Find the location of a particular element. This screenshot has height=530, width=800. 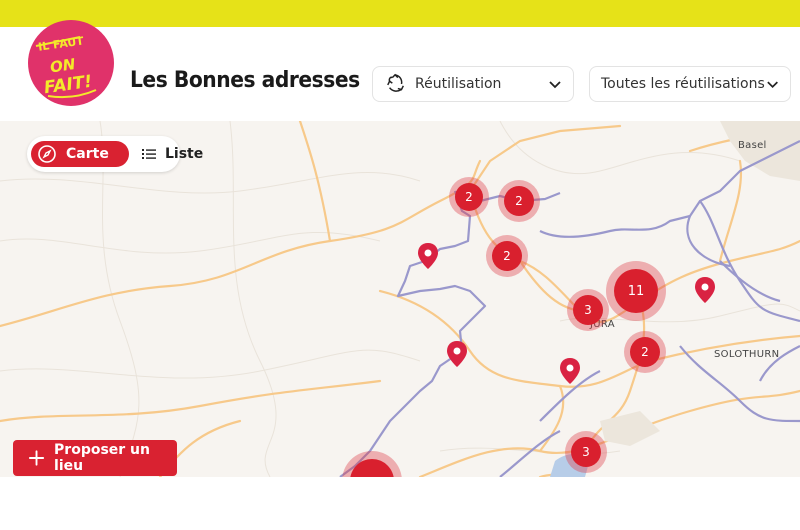

subcategory-select-value: Toutes les réutilisations is located at coordinates (683, 84).